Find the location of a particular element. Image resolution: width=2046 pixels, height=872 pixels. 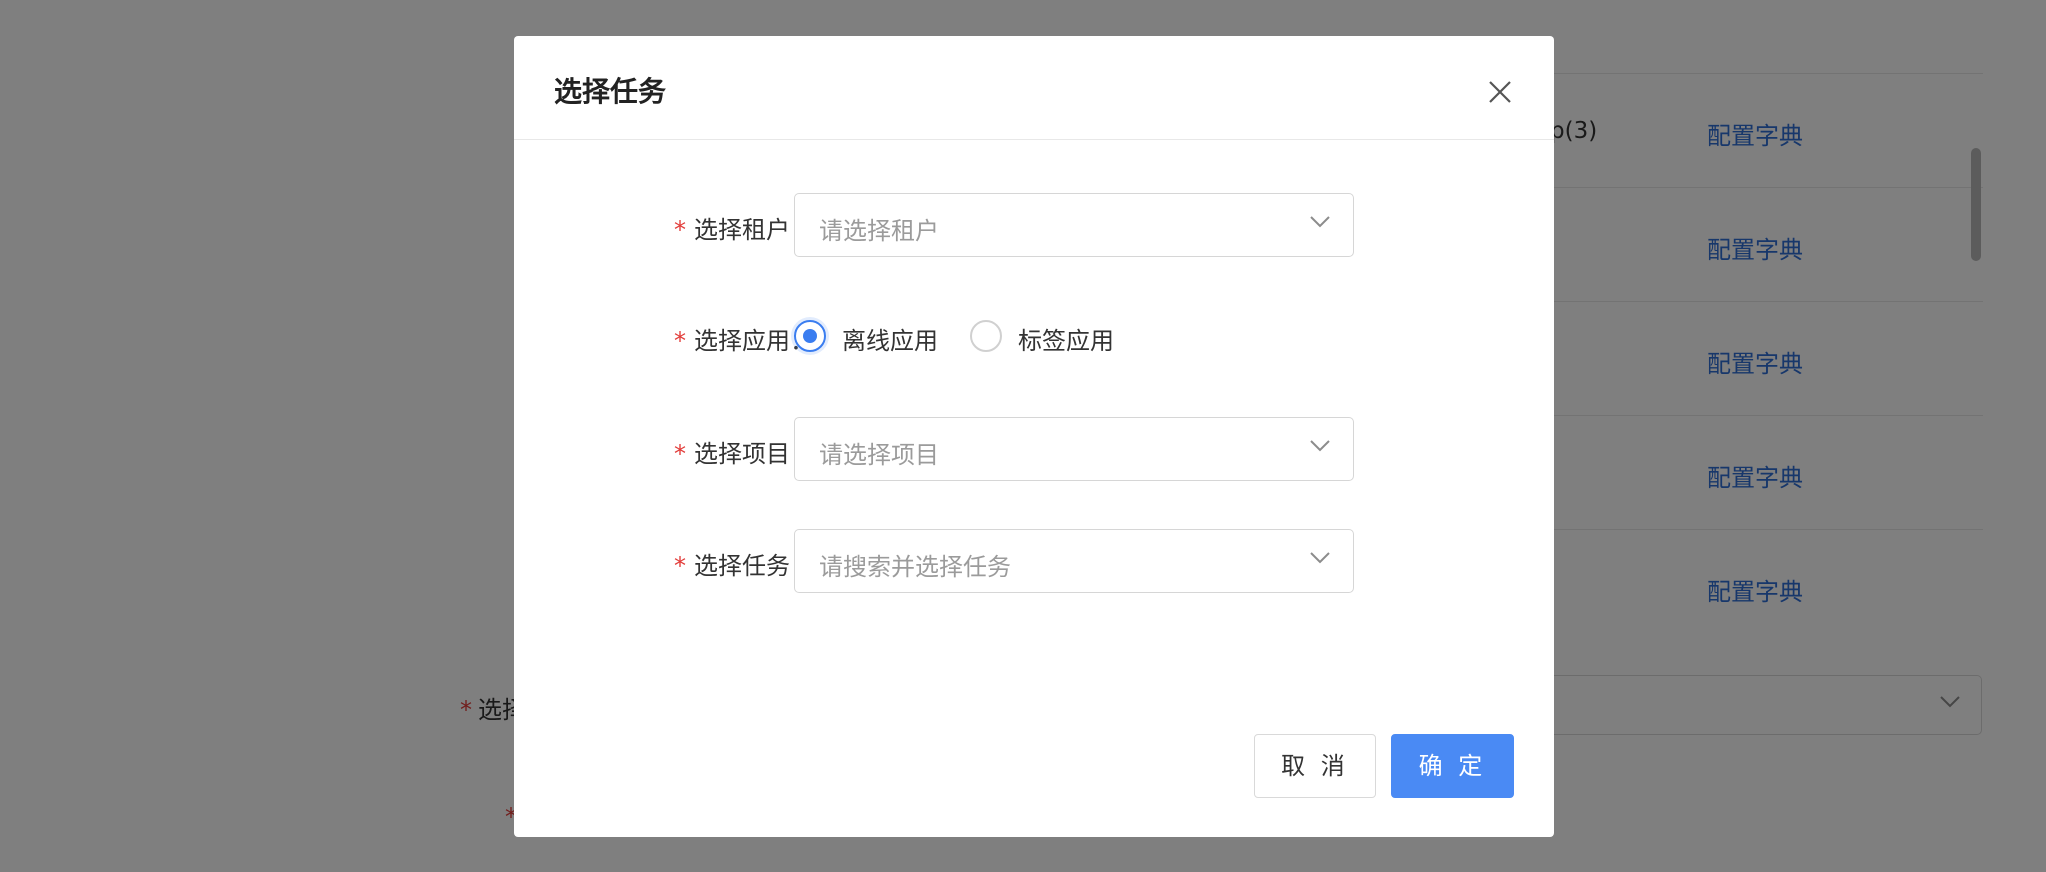

radio-tag-app-label: 标签应用 is located at coordinates (1066, 341).